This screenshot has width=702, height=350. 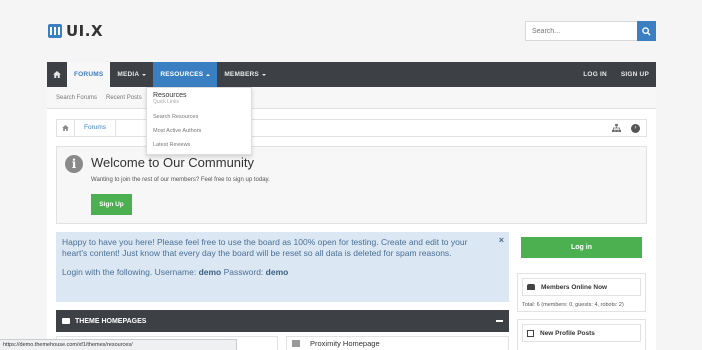 What do you see at coordinates (76, 98) in the screenshot?
I see `subnav-search-forums: Search Forums` at bounding box center [76, 98].